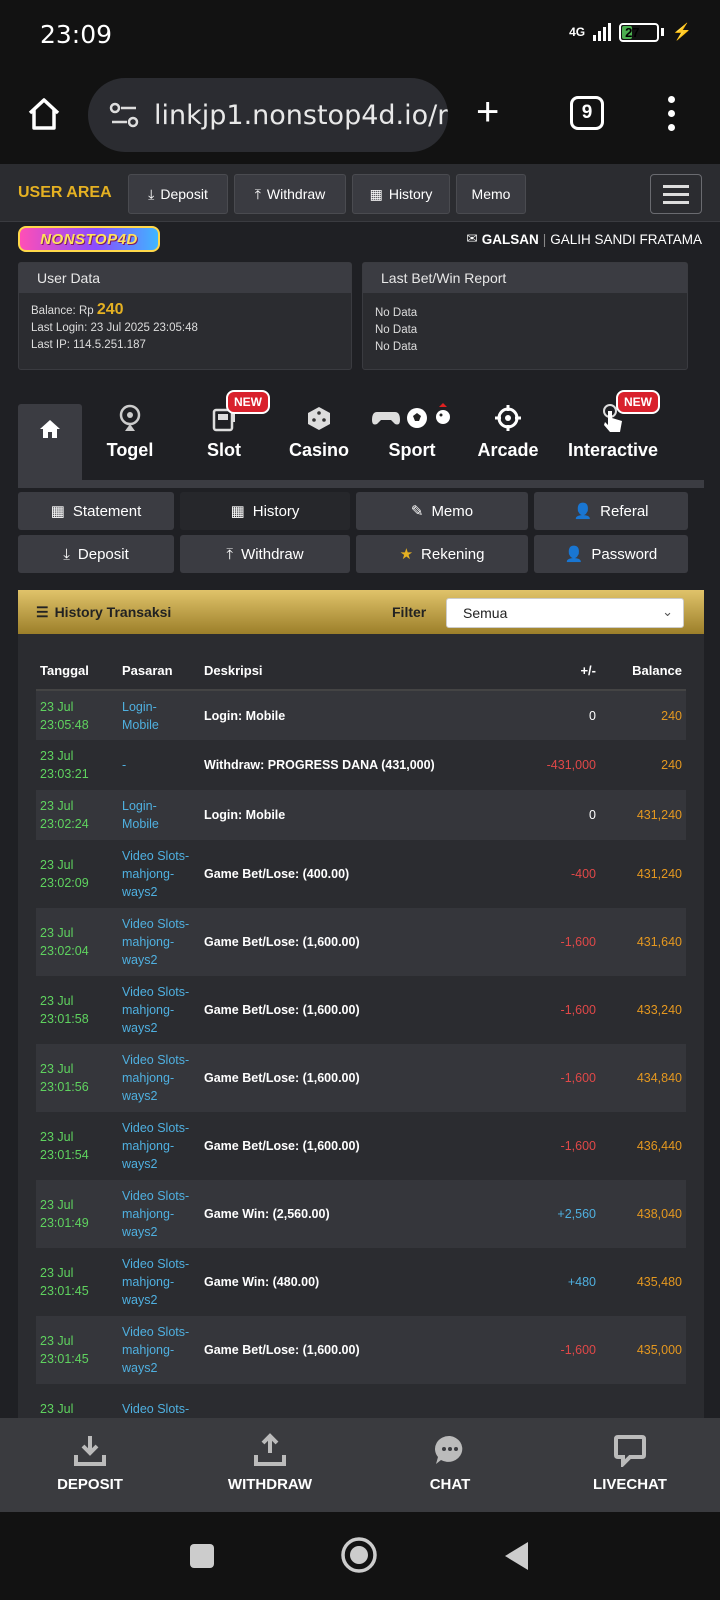 This screenshot has width=720, height=1600. What do you see at coordinates (124, 115) in the screenshot?
I see `site-settings-icon` at bounding box center [124, 115].